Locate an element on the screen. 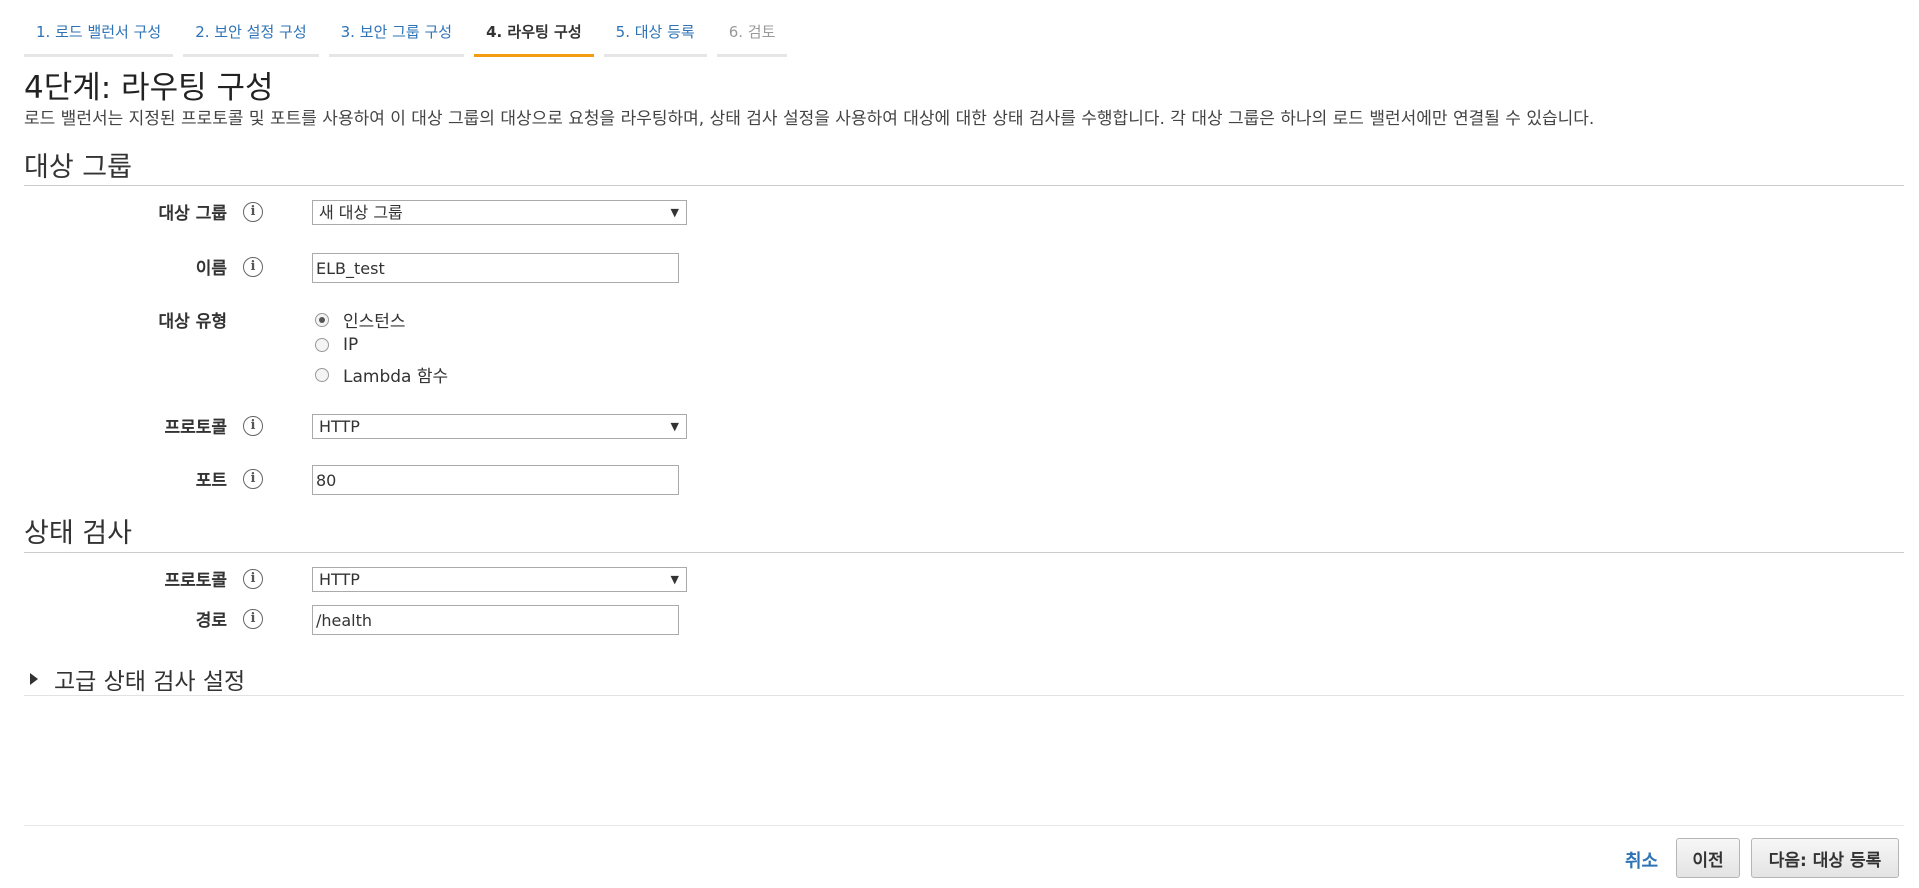 The height and width of the screenshot is (888, 1919). target-type-option-lambda: Lambda 함수 is located at coordinates (381, 374).